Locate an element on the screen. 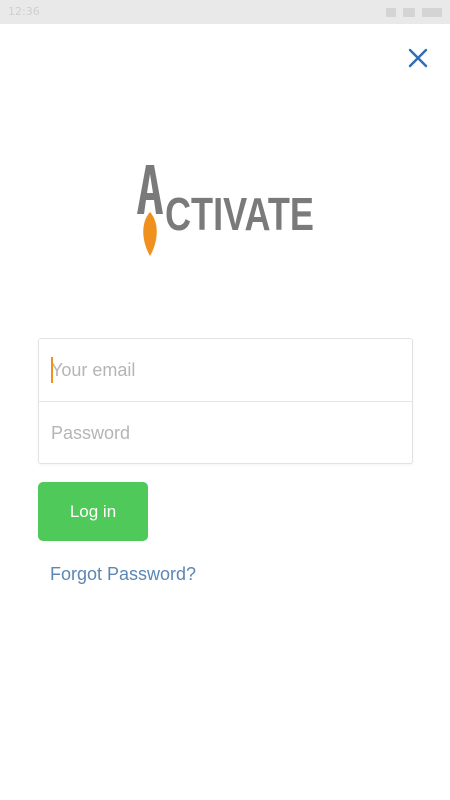  status-icons is located at coordinates (414, 12).